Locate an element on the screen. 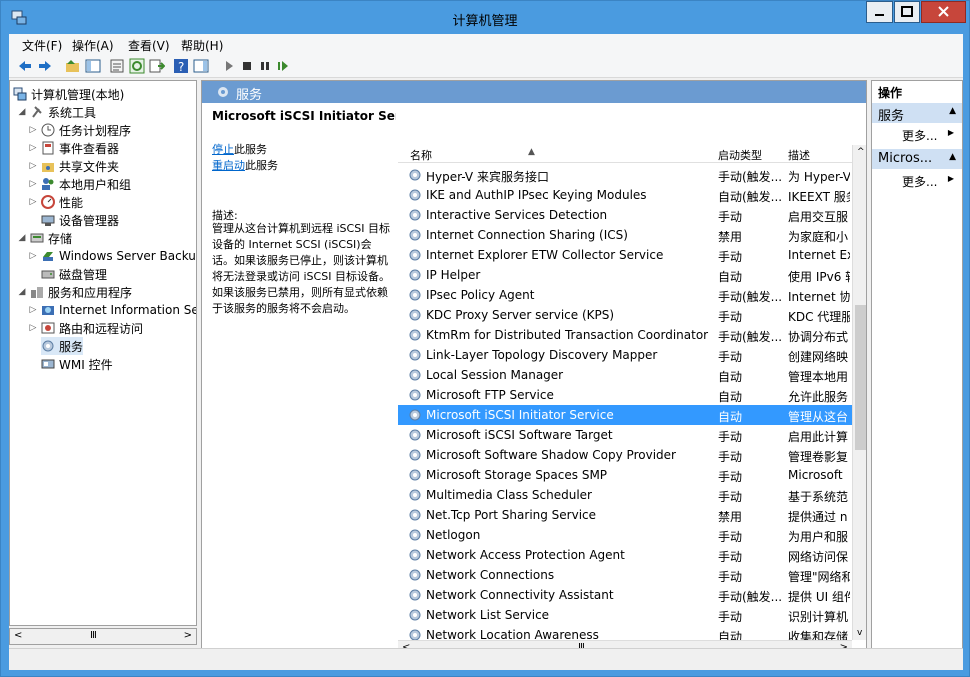 The width and height of the screenshot is (970, 677). tree-item-shared-folders: ▷ 共享文件夹 is located at coordinates (73, 166).